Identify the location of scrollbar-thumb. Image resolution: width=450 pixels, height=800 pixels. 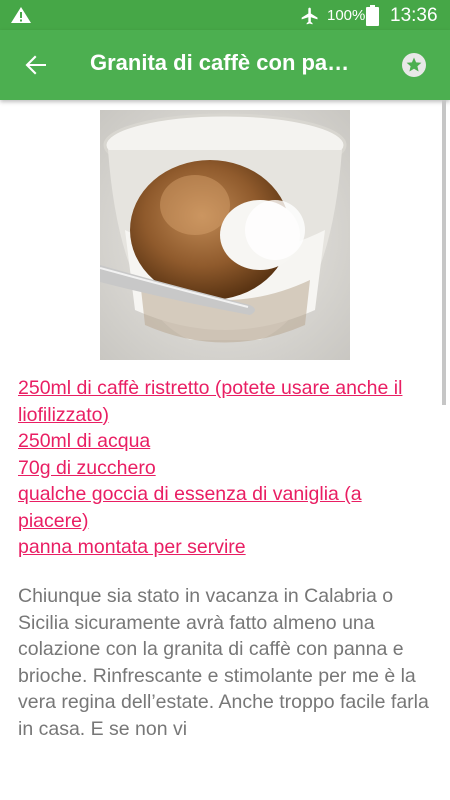
(444, 252).